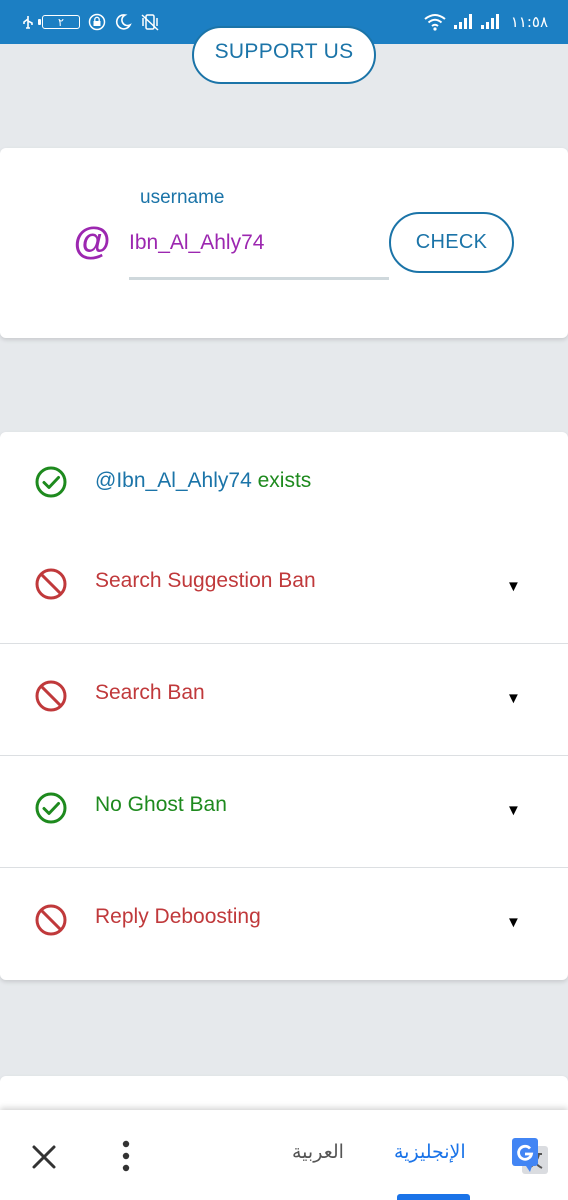 Image resolution: width=568 pixels, height=1200 pixels. I want to click on battery-icon: ٢, so click(59, 22).